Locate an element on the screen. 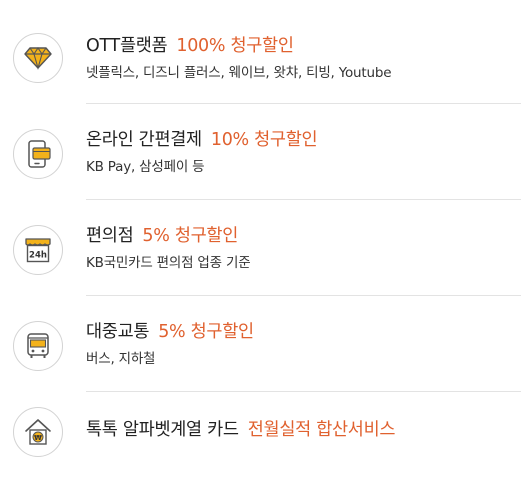 This screenshot has height=488, width=521. discount-label: 10% 청구할인 is located at coordinates (264, 140).